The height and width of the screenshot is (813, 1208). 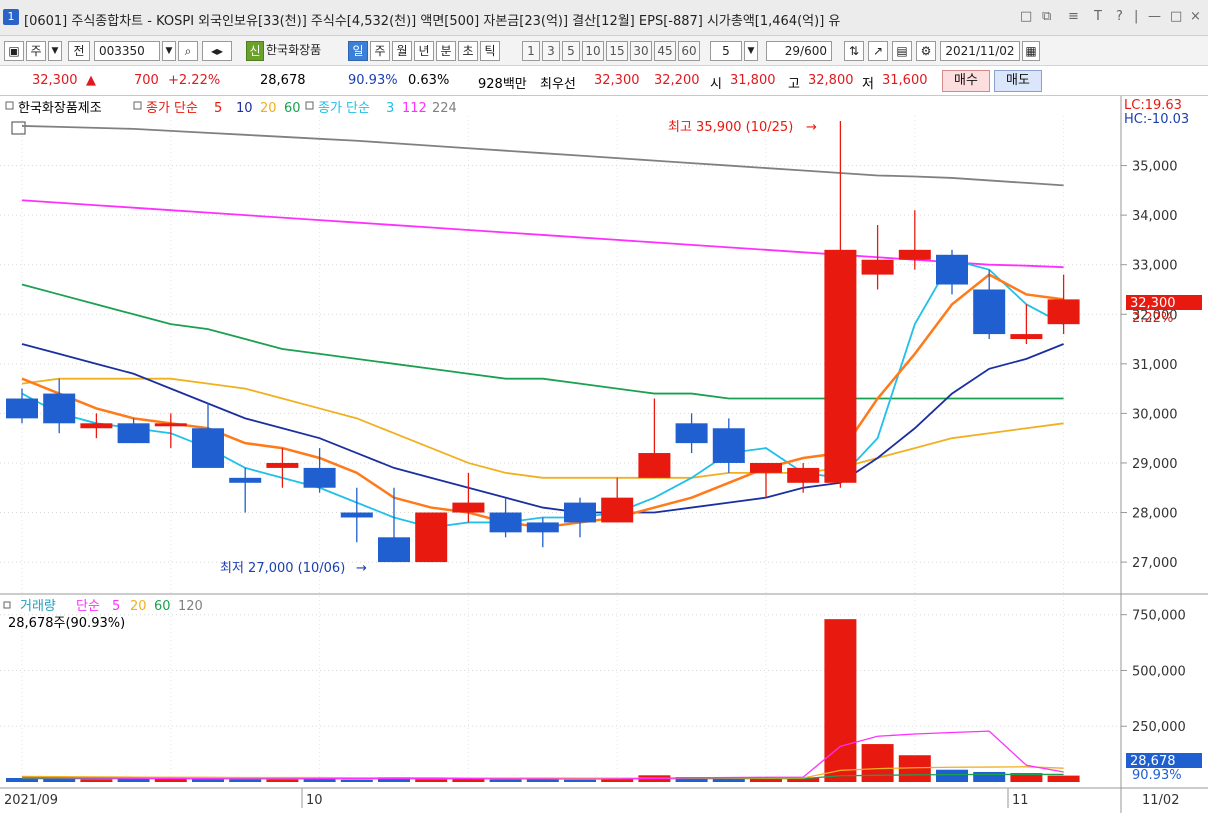 I want to click on draw-tool-icon: ↗, so click(x=878, y=51).